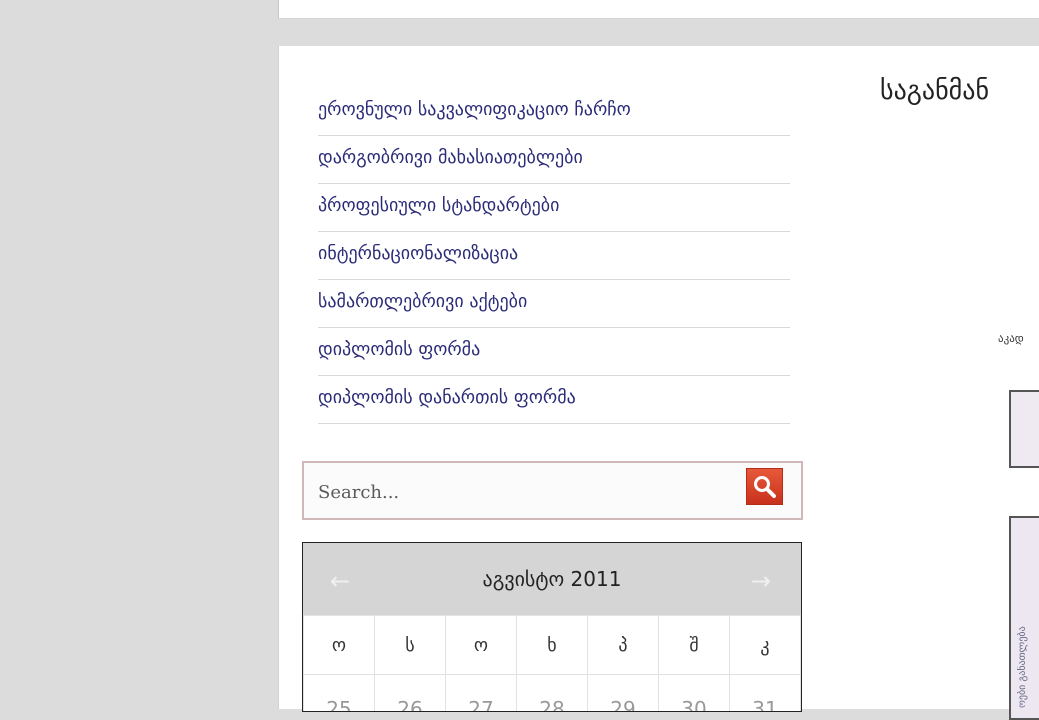 The width and height of the screenshot is (1039, 720). I want to click on calendar-day: 25, so click(339, 693).